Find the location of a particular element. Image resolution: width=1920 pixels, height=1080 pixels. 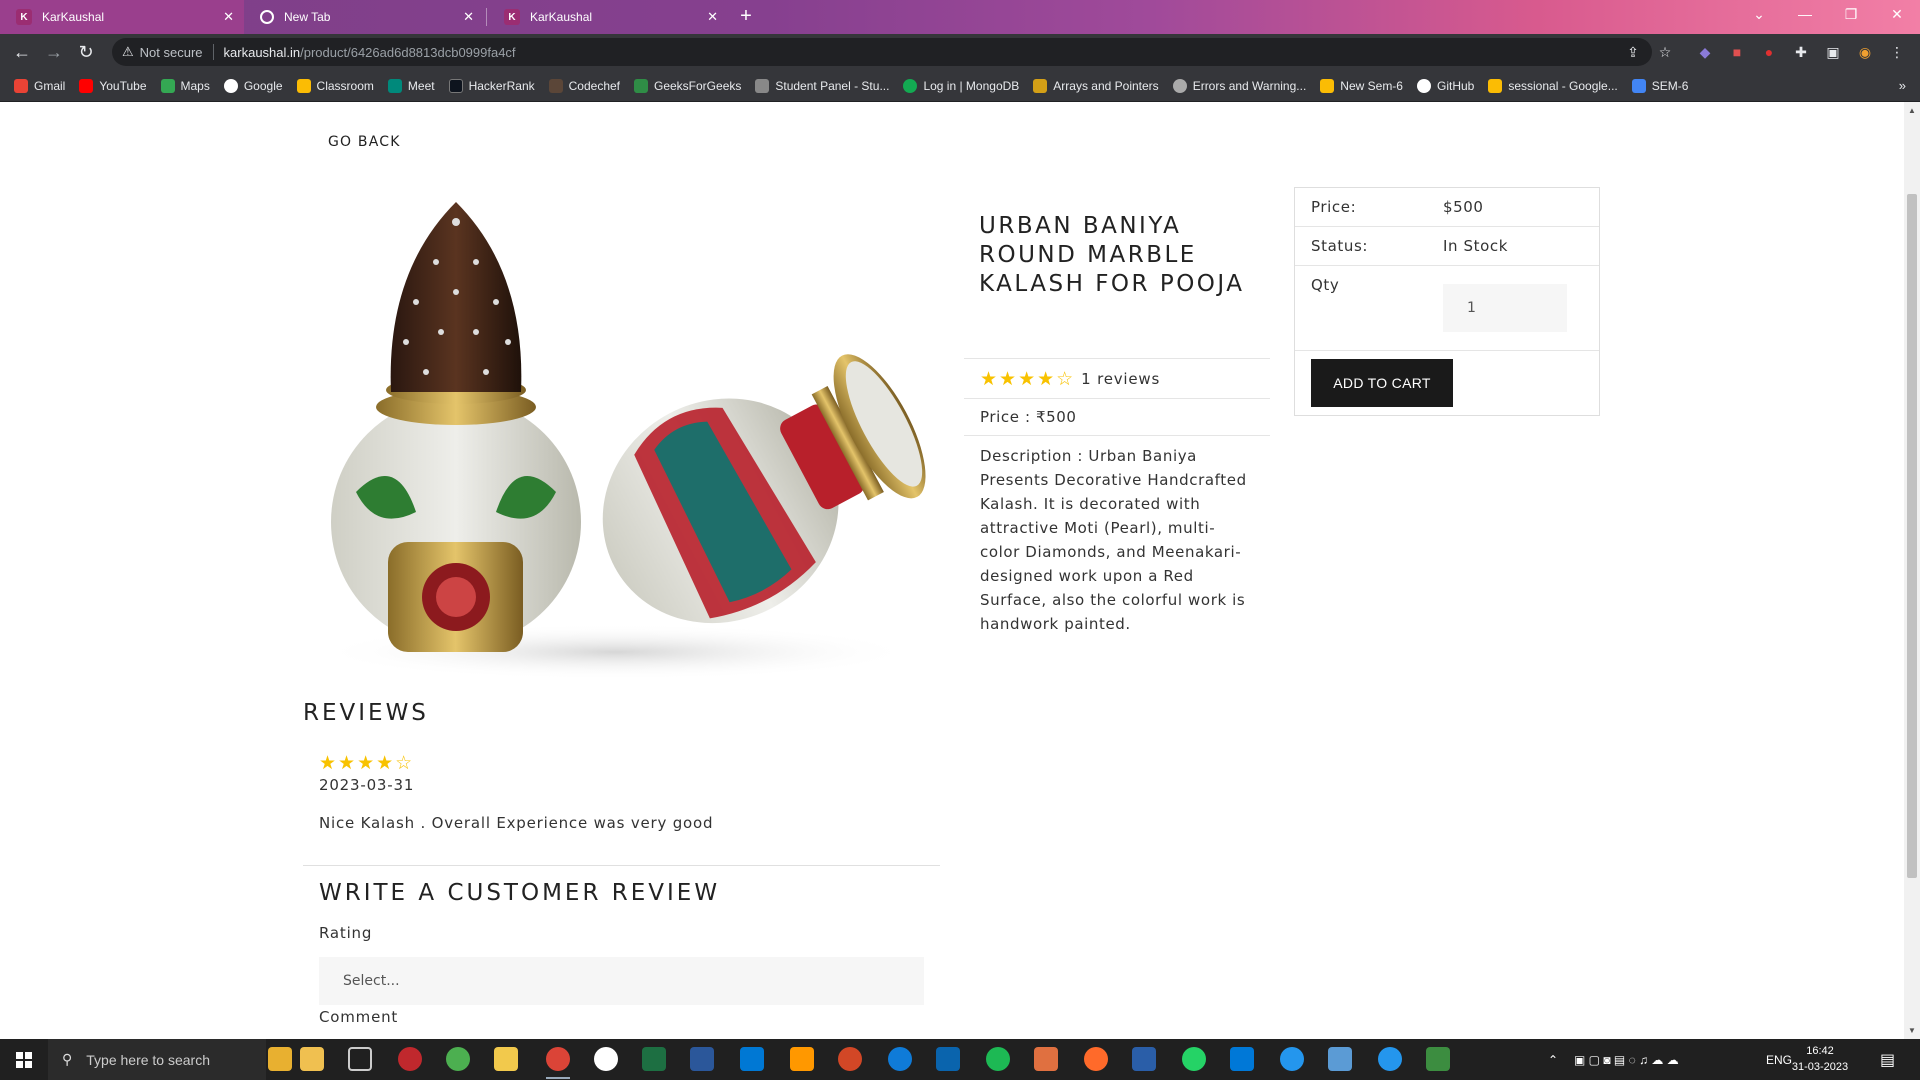

scroll-up-icon: ▲ is located at coordinates (1912, 110).